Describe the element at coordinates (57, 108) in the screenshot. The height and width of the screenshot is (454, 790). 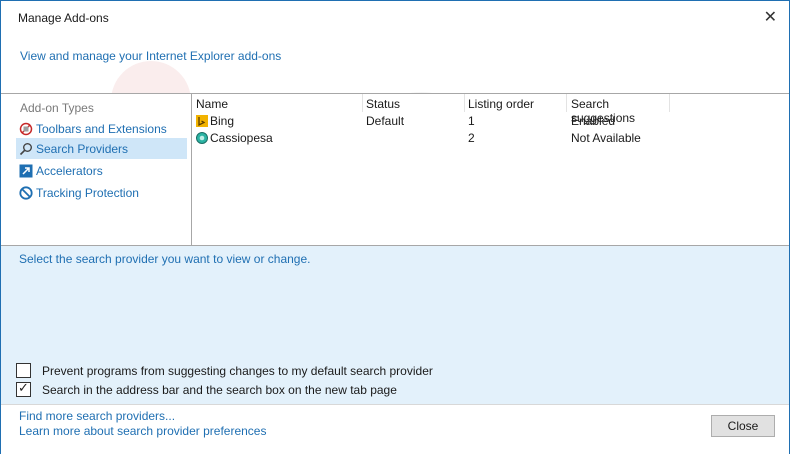
I see `sidebar-heading: Add-on Types` at that location.